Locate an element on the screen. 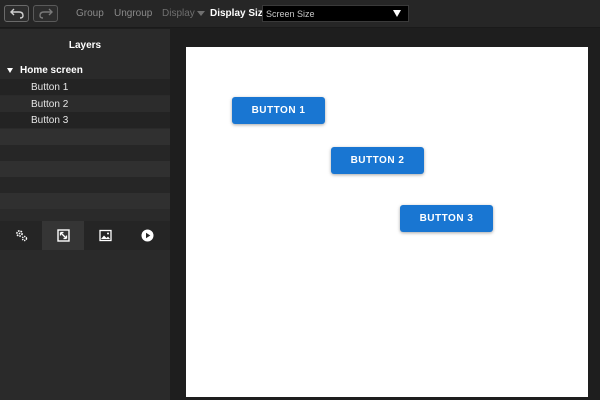 This screenshot has width=600, height=400. layers-title: Layers is located at coordinates (85, 45).